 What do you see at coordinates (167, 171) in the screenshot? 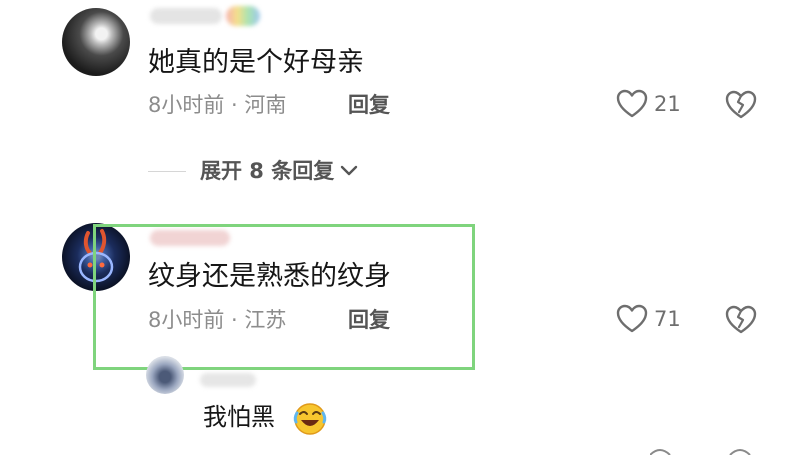
I see `divider` at bounding box center [167, 171].